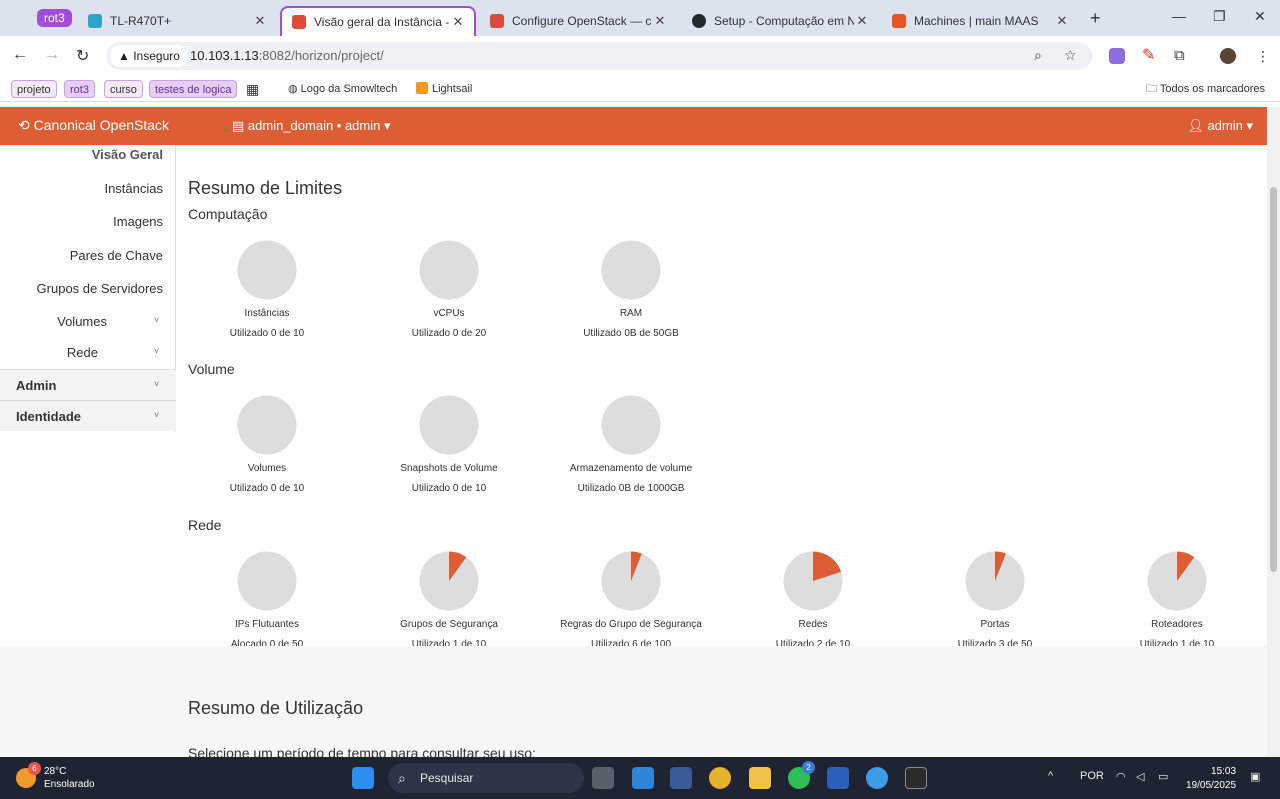  I want to click on system-clock: 15:03 19/05/2025, so click(1211, 779).